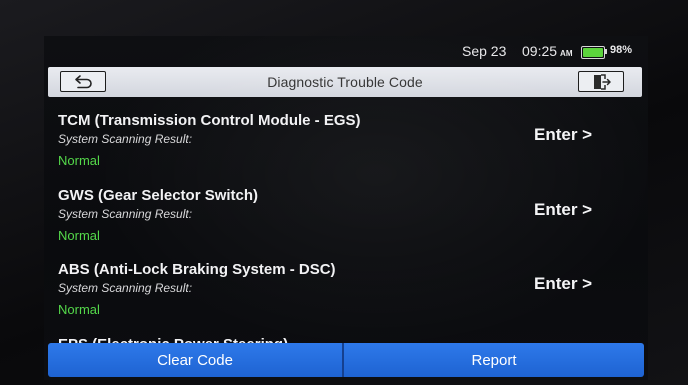  Describe the element at coordinates (606, 51) in the screenshot. I see `battery-tip` at that location.